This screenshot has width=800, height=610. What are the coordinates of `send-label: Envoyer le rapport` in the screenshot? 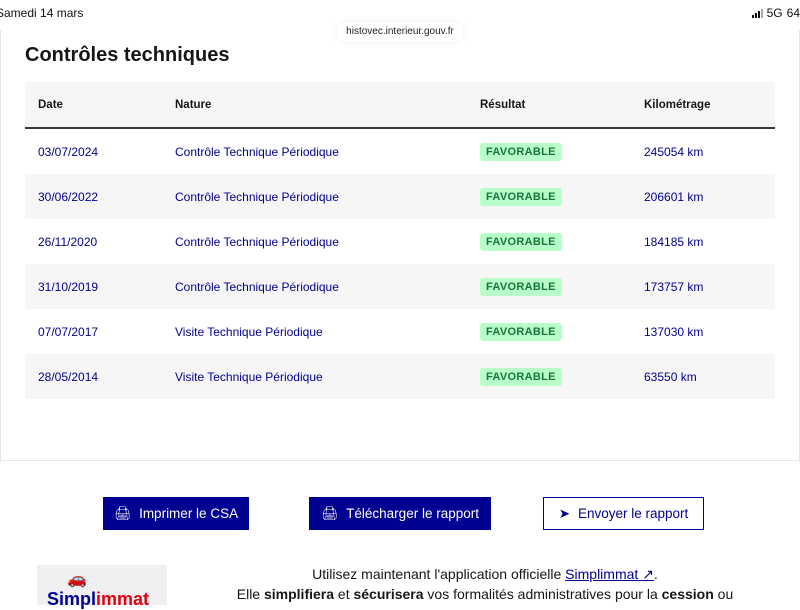 It's located at (633, 513).